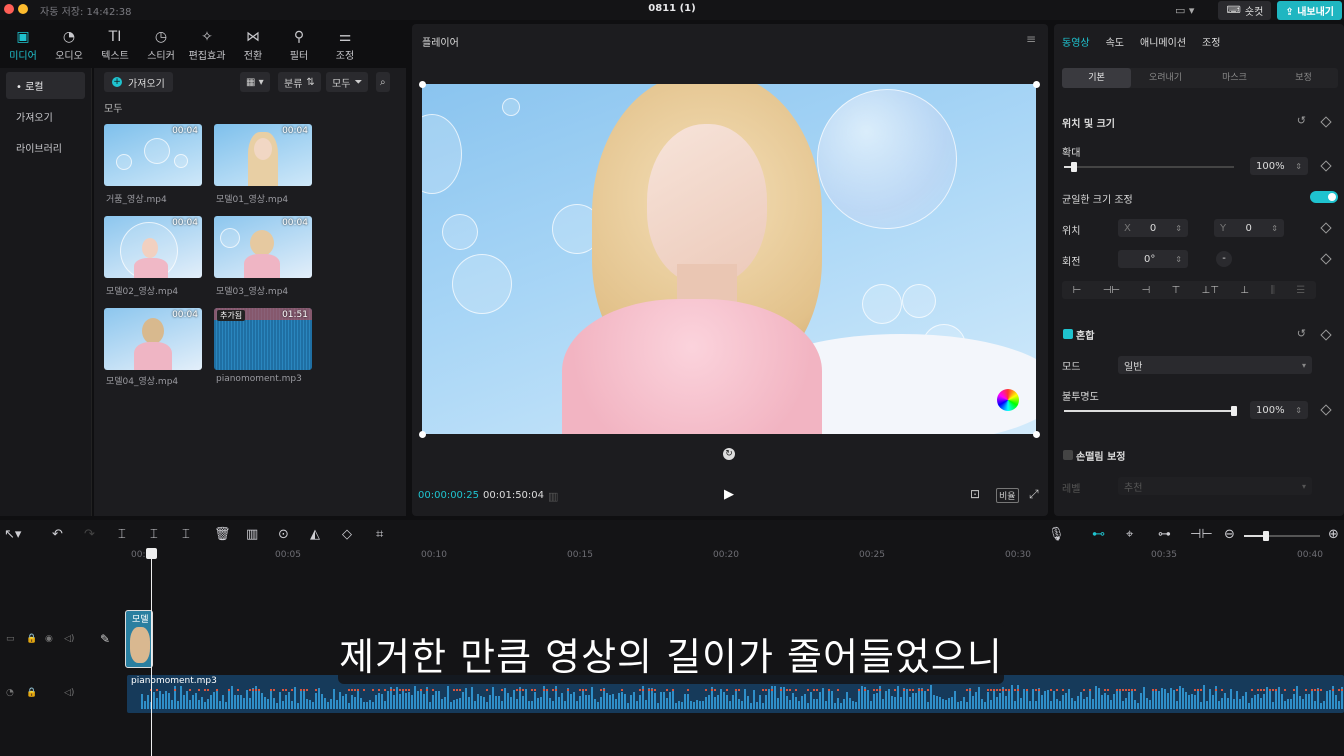  I want to click on tab-adjust: ⚌ 조정, so click(345, 45).